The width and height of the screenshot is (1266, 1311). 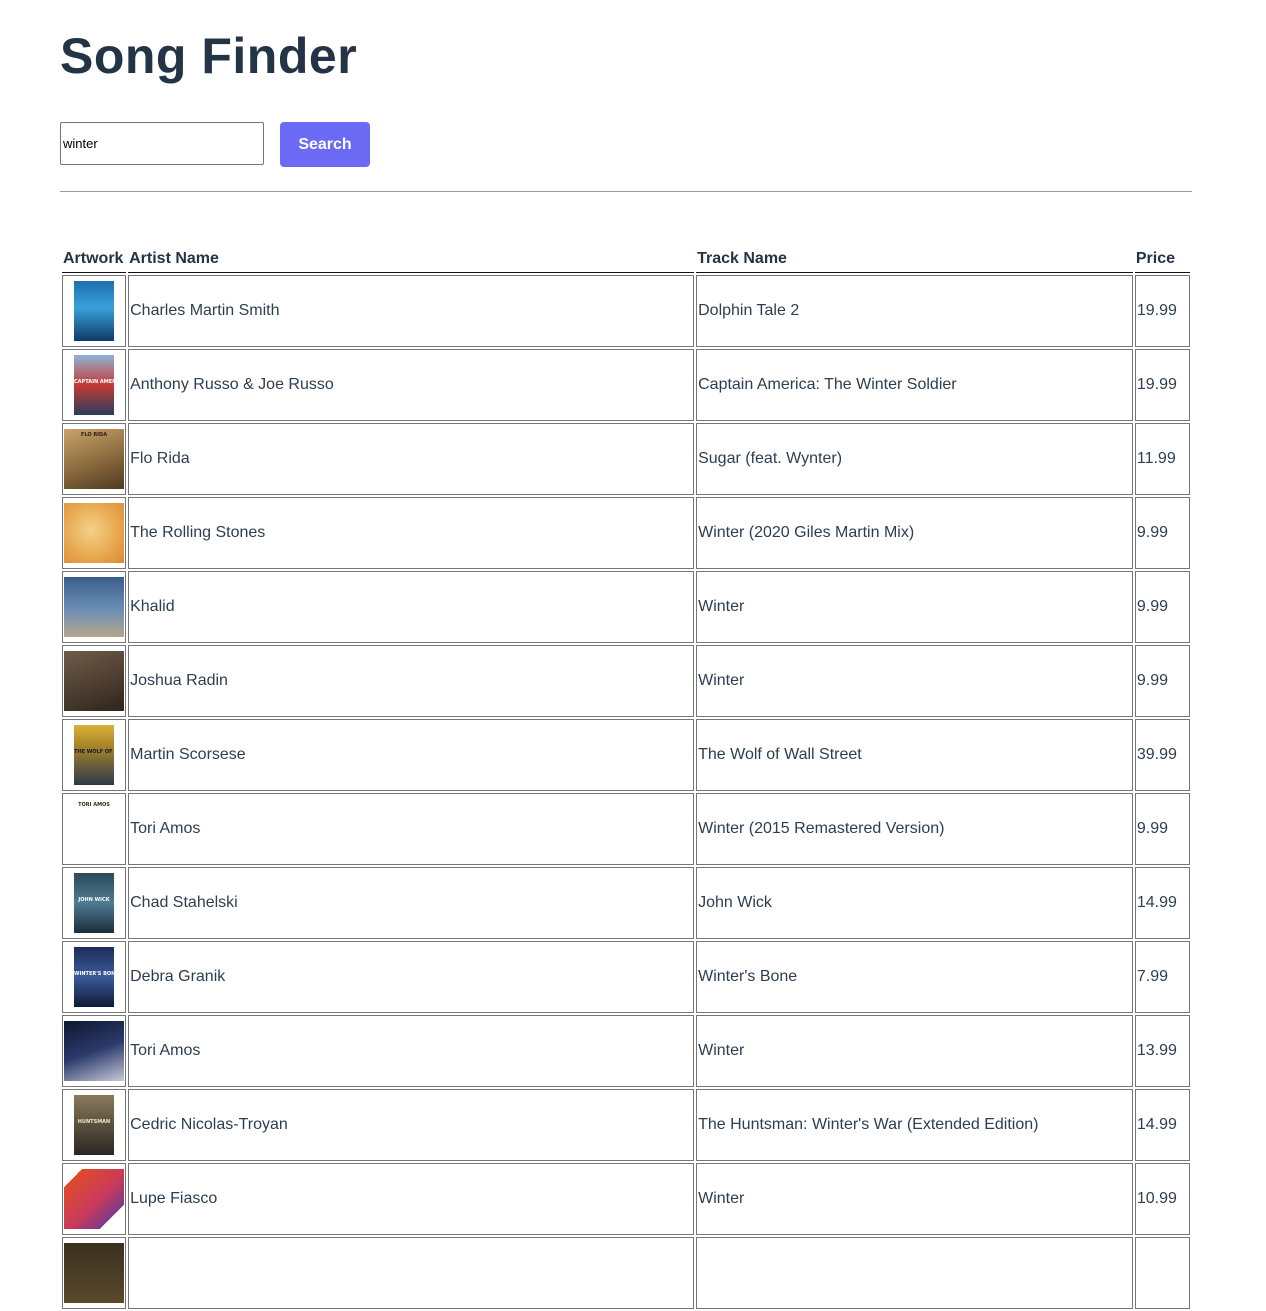 I want to click on table-row: Khalid Winter 9.99, so click(x=626, y=607).